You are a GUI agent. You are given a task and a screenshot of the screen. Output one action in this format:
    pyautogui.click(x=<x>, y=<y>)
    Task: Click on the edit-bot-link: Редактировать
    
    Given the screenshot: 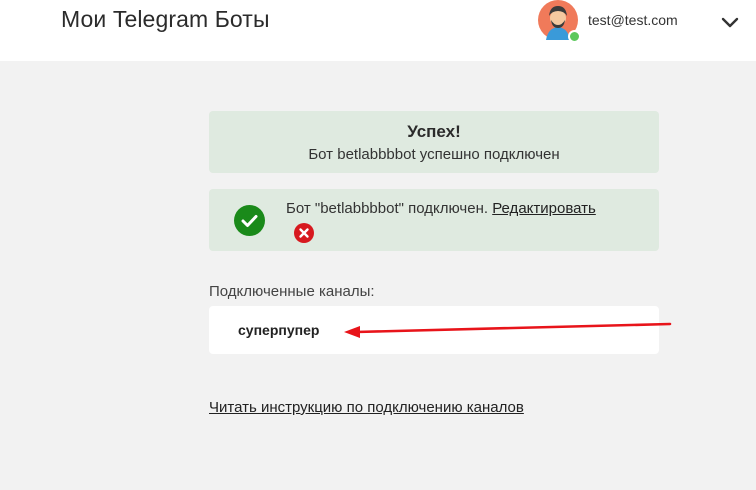 What is the action you would take?
    pyautogui.click(x=544, y=208)
    